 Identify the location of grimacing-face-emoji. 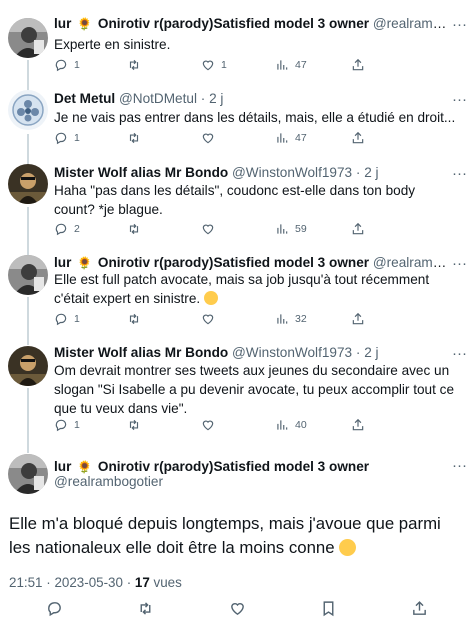
(348, 547).